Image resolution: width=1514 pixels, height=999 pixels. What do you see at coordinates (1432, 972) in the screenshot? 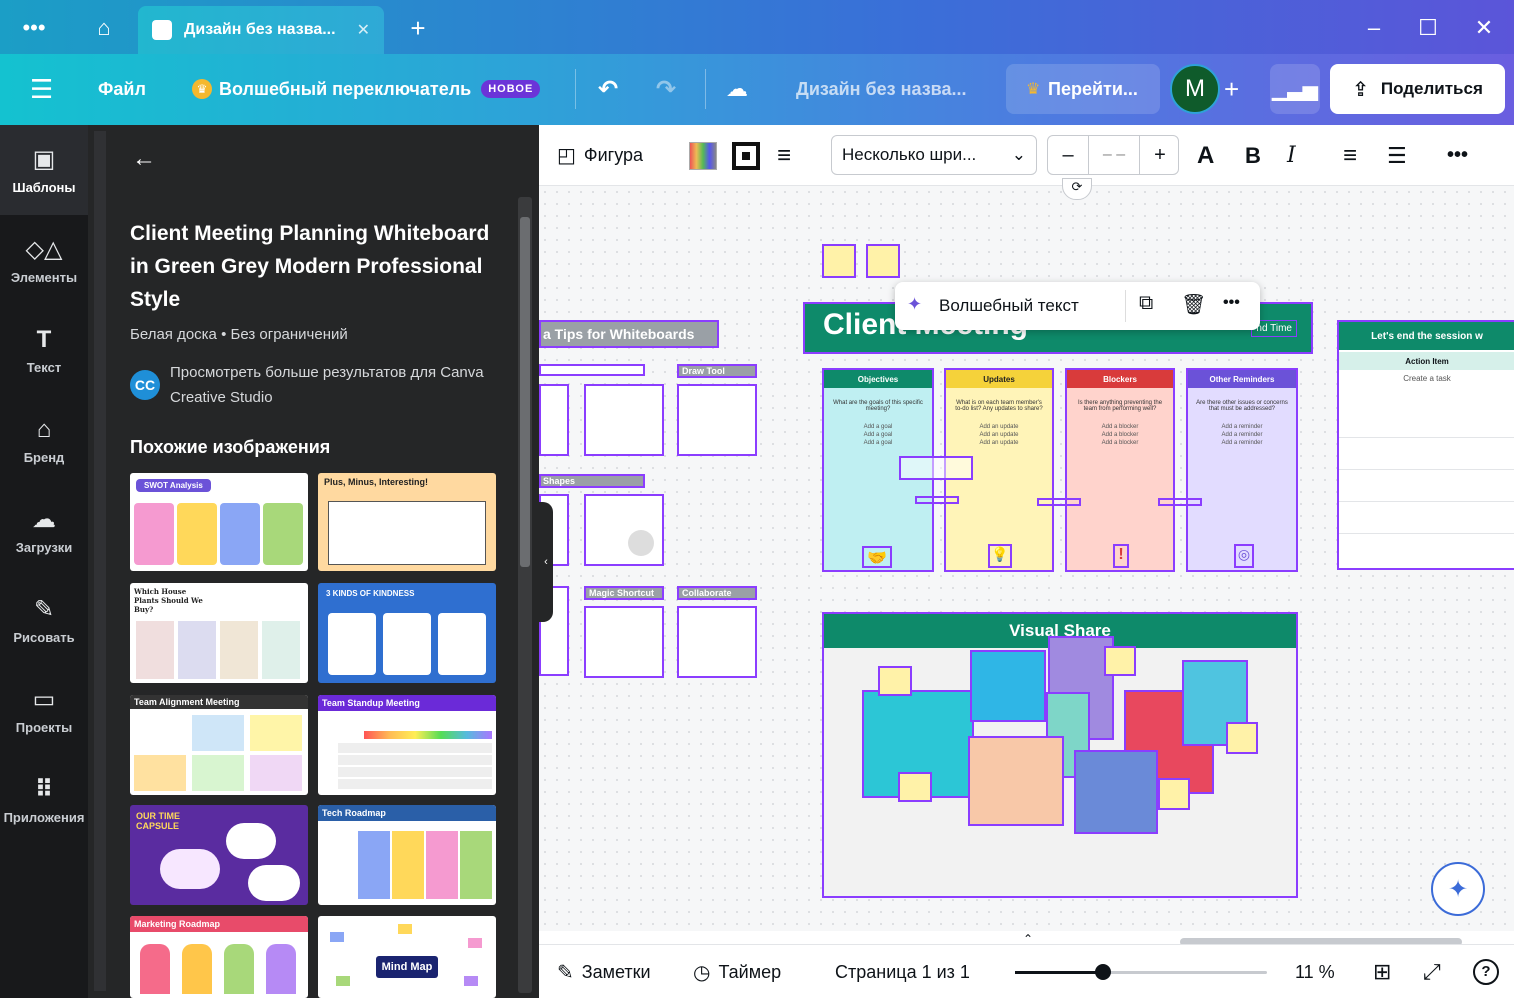
I see `fullscreen-icon: ⤢` at bounding box center [1432, 972].